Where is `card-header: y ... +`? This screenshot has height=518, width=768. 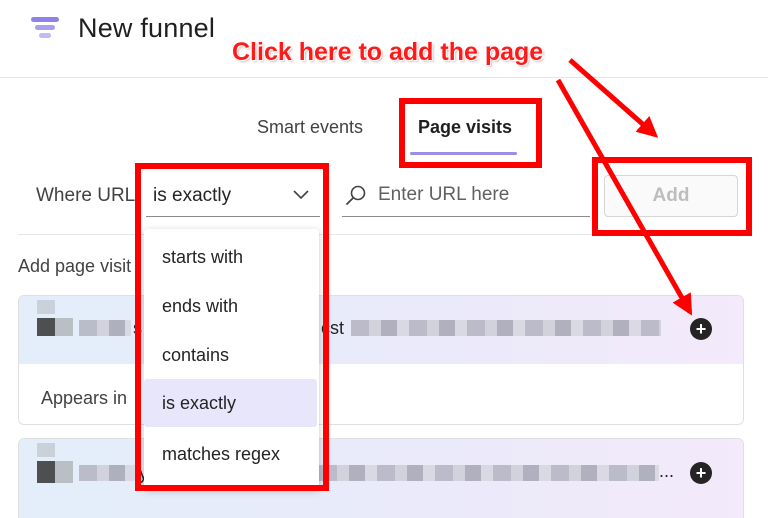 card-header: y ... + is located at coordinates (381, 478).